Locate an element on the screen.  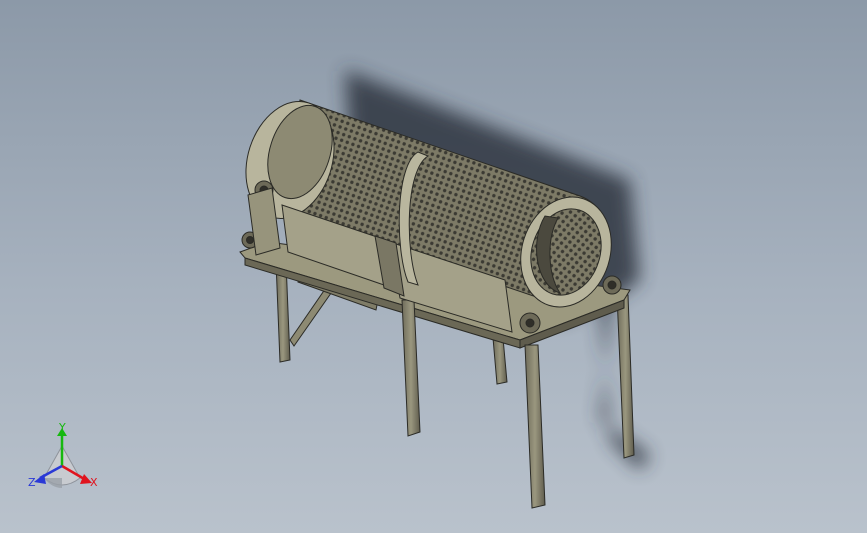
back-middle-leg is located at coordinates (500, 361).